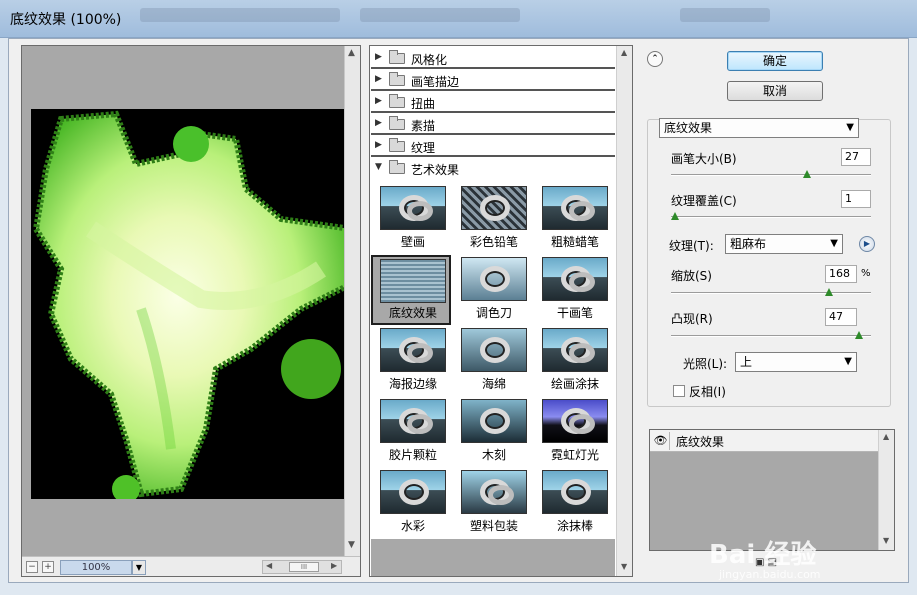 The width and height of the screenshot is (917, 595). What do you see at coordinates (413, 503) in the screenshot?
I see `filter-tile: 水彩` at bounding box center [413, 503].